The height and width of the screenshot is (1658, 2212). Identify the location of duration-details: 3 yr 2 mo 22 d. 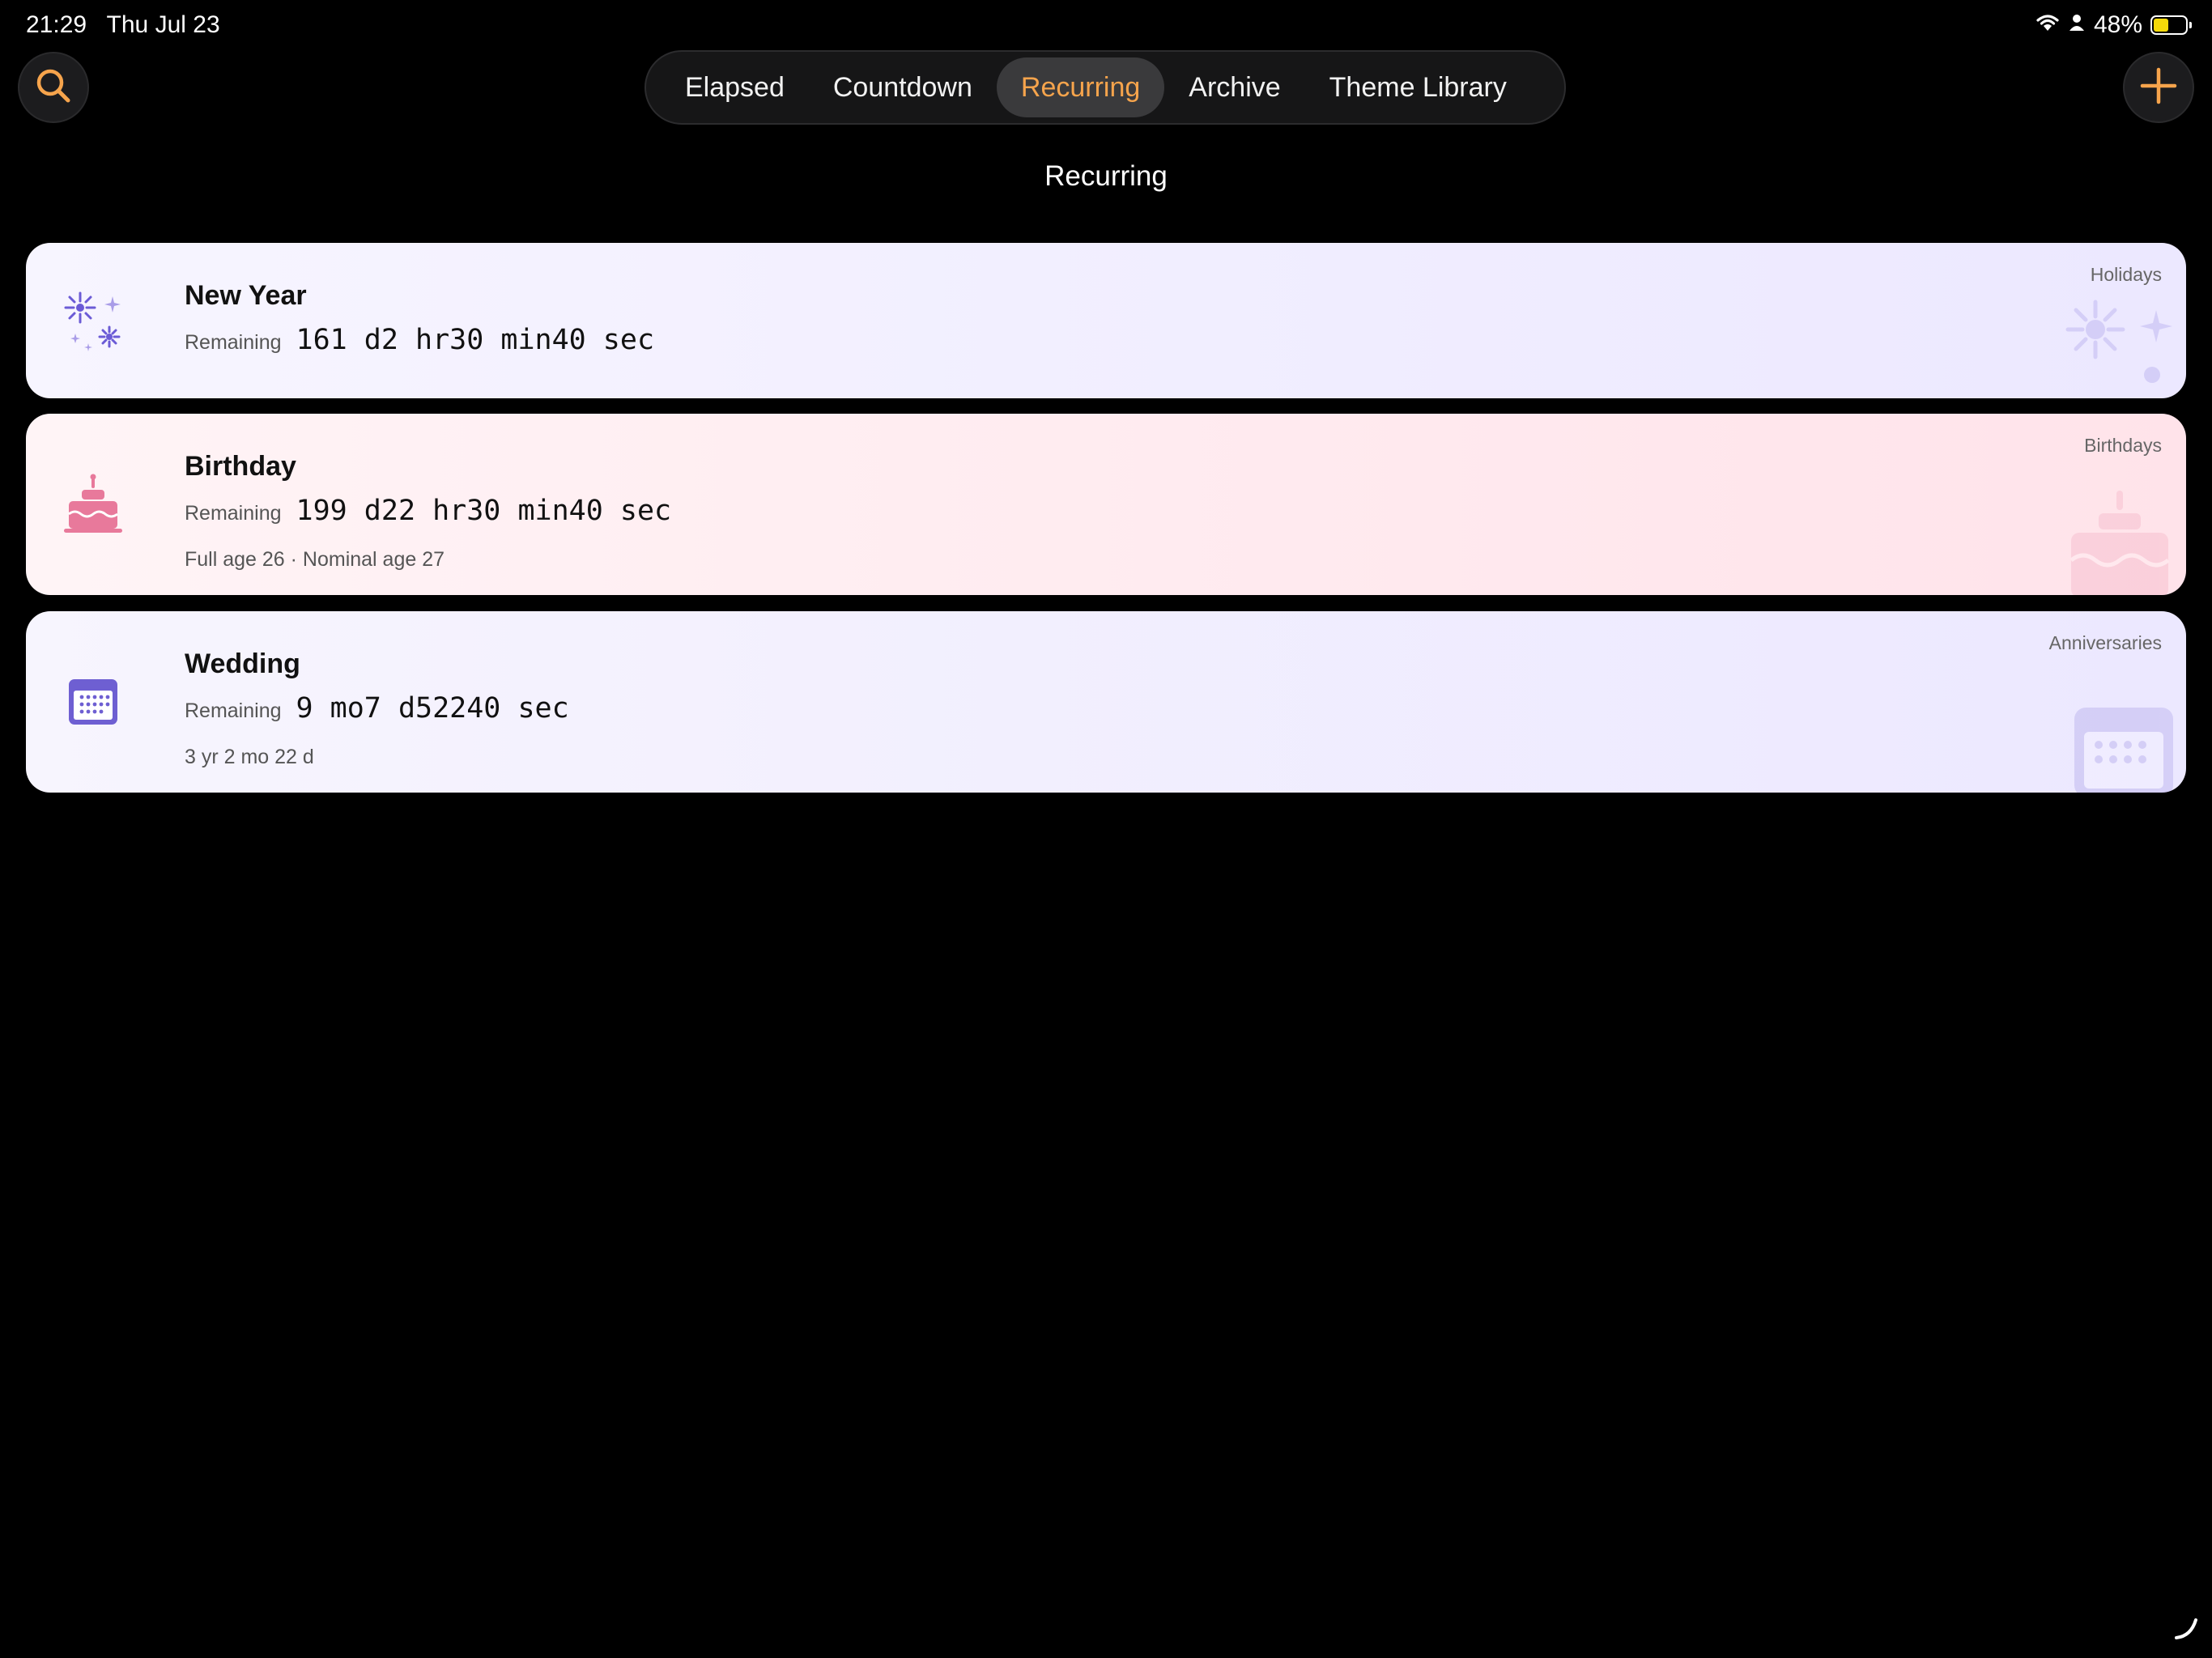
(250, 757).